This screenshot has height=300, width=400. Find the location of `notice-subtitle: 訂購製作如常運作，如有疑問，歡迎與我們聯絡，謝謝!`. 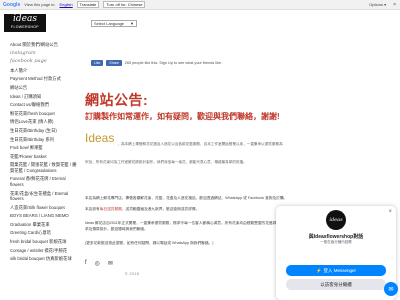

notice-subtitle: 訂購製作如常運作，如有疑問，歡迎與我們聯絡，謝謝! is located at coordinates (182, 116).